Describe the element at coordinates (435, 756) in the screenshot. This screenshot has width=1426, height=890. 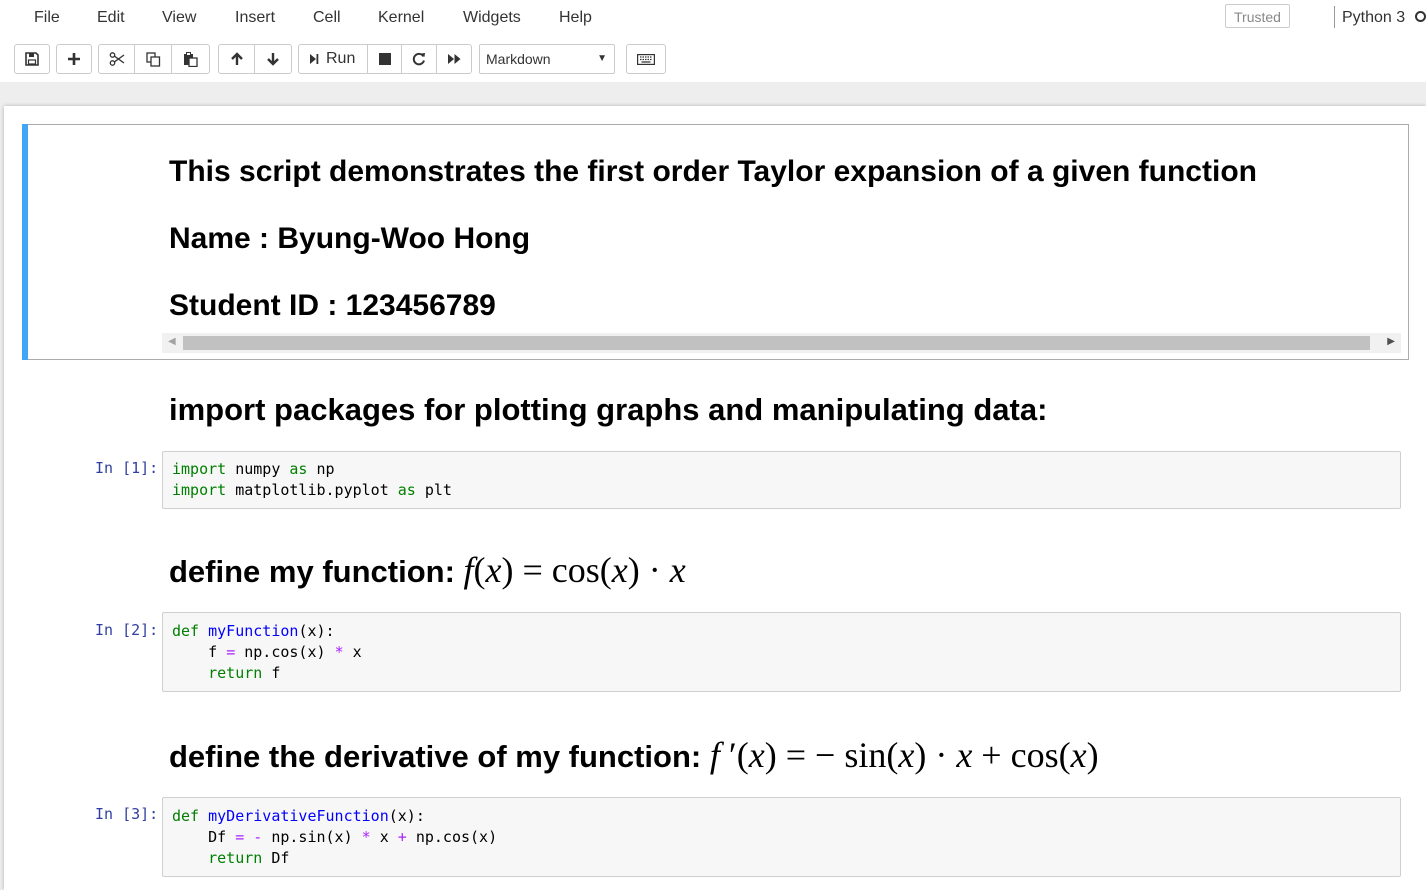
I see `derivative-heading-text: define the derivative of my function:` at that location.